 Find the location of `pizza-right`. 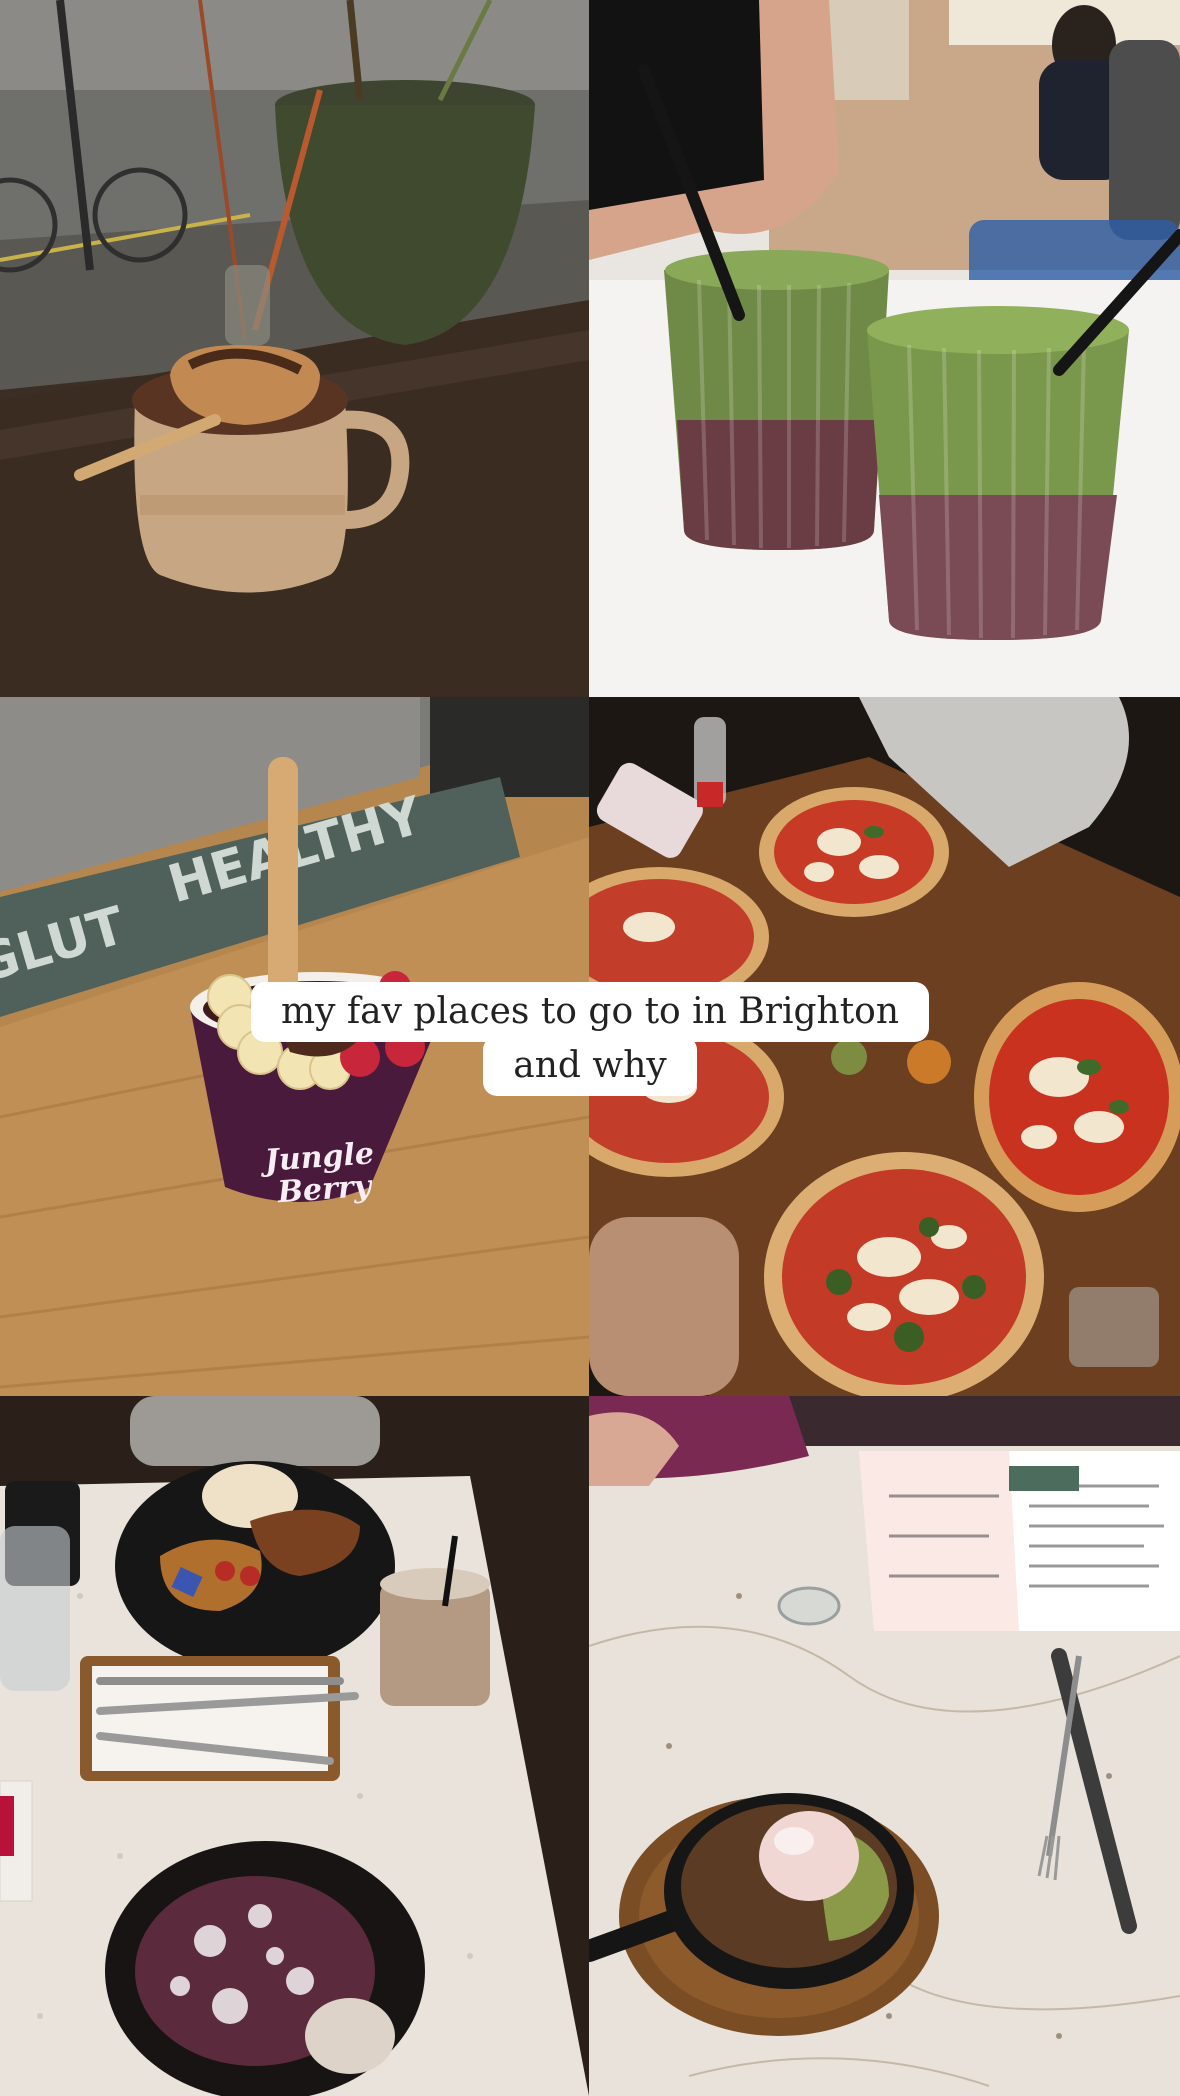

pizza-right is located at coordinates (1077, 1097).